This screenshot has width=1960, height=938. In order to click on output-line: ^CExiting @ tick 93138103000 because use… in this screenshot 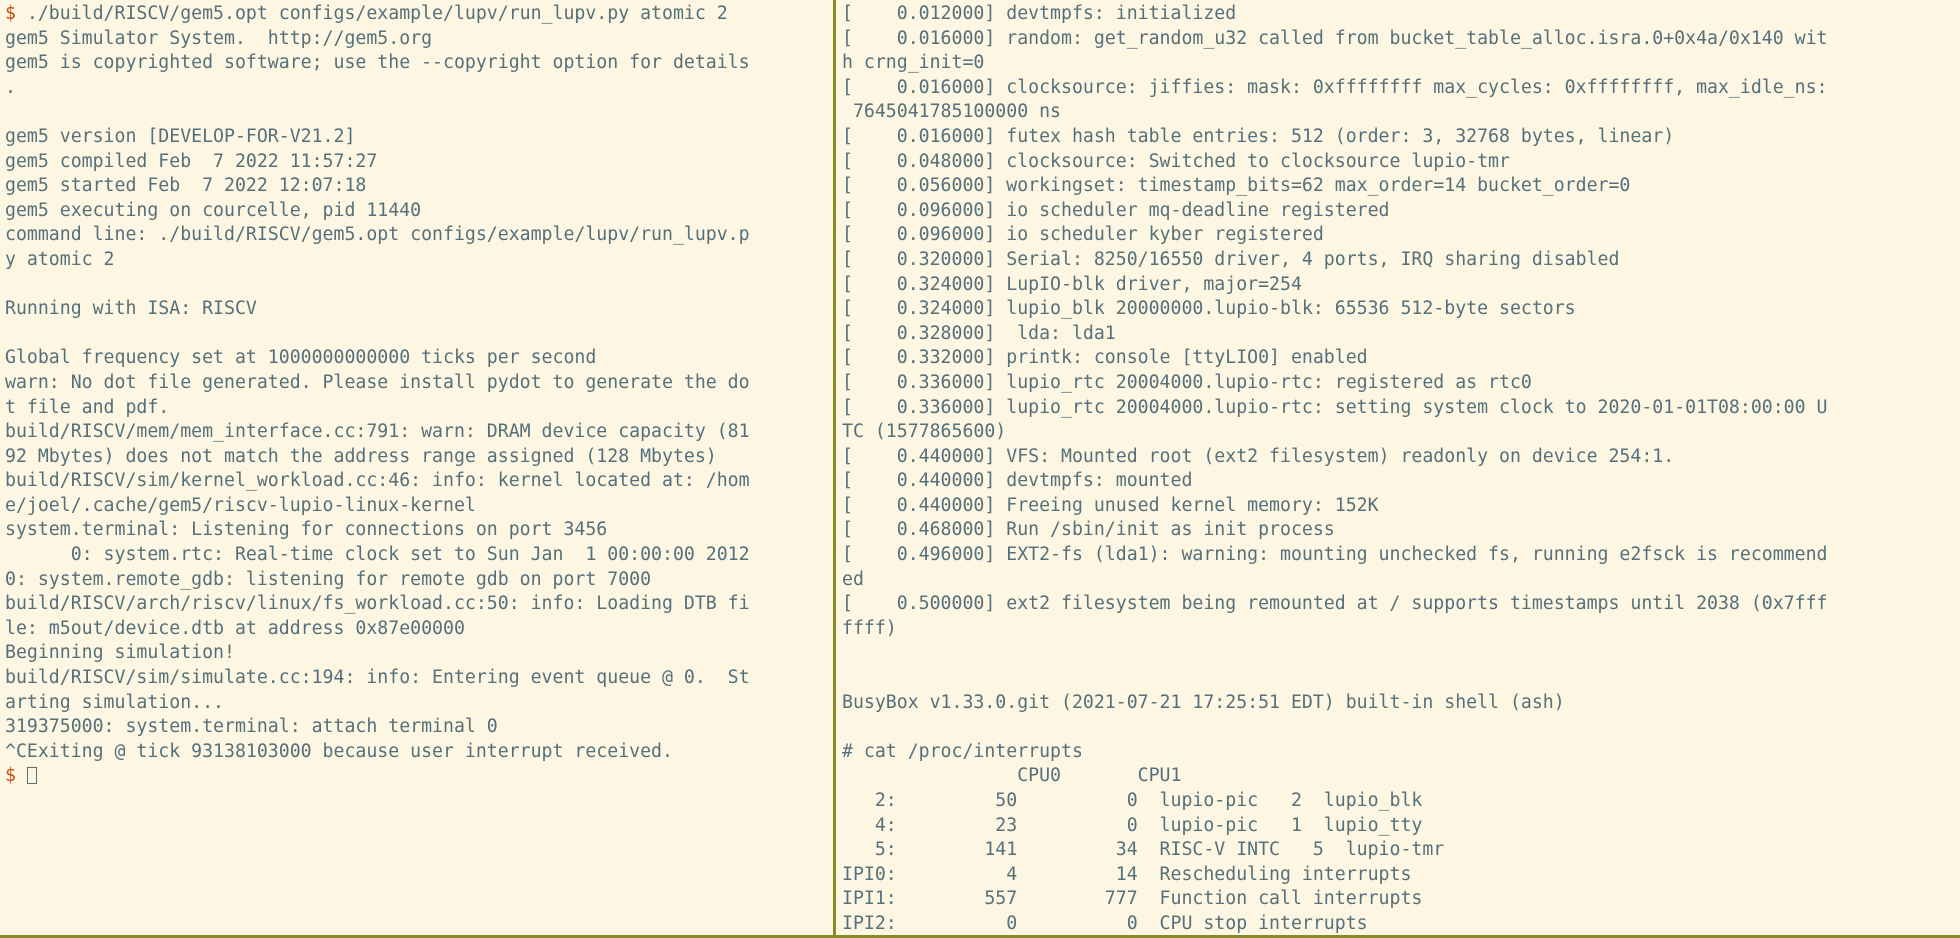, I will do `click(339, 751)`.